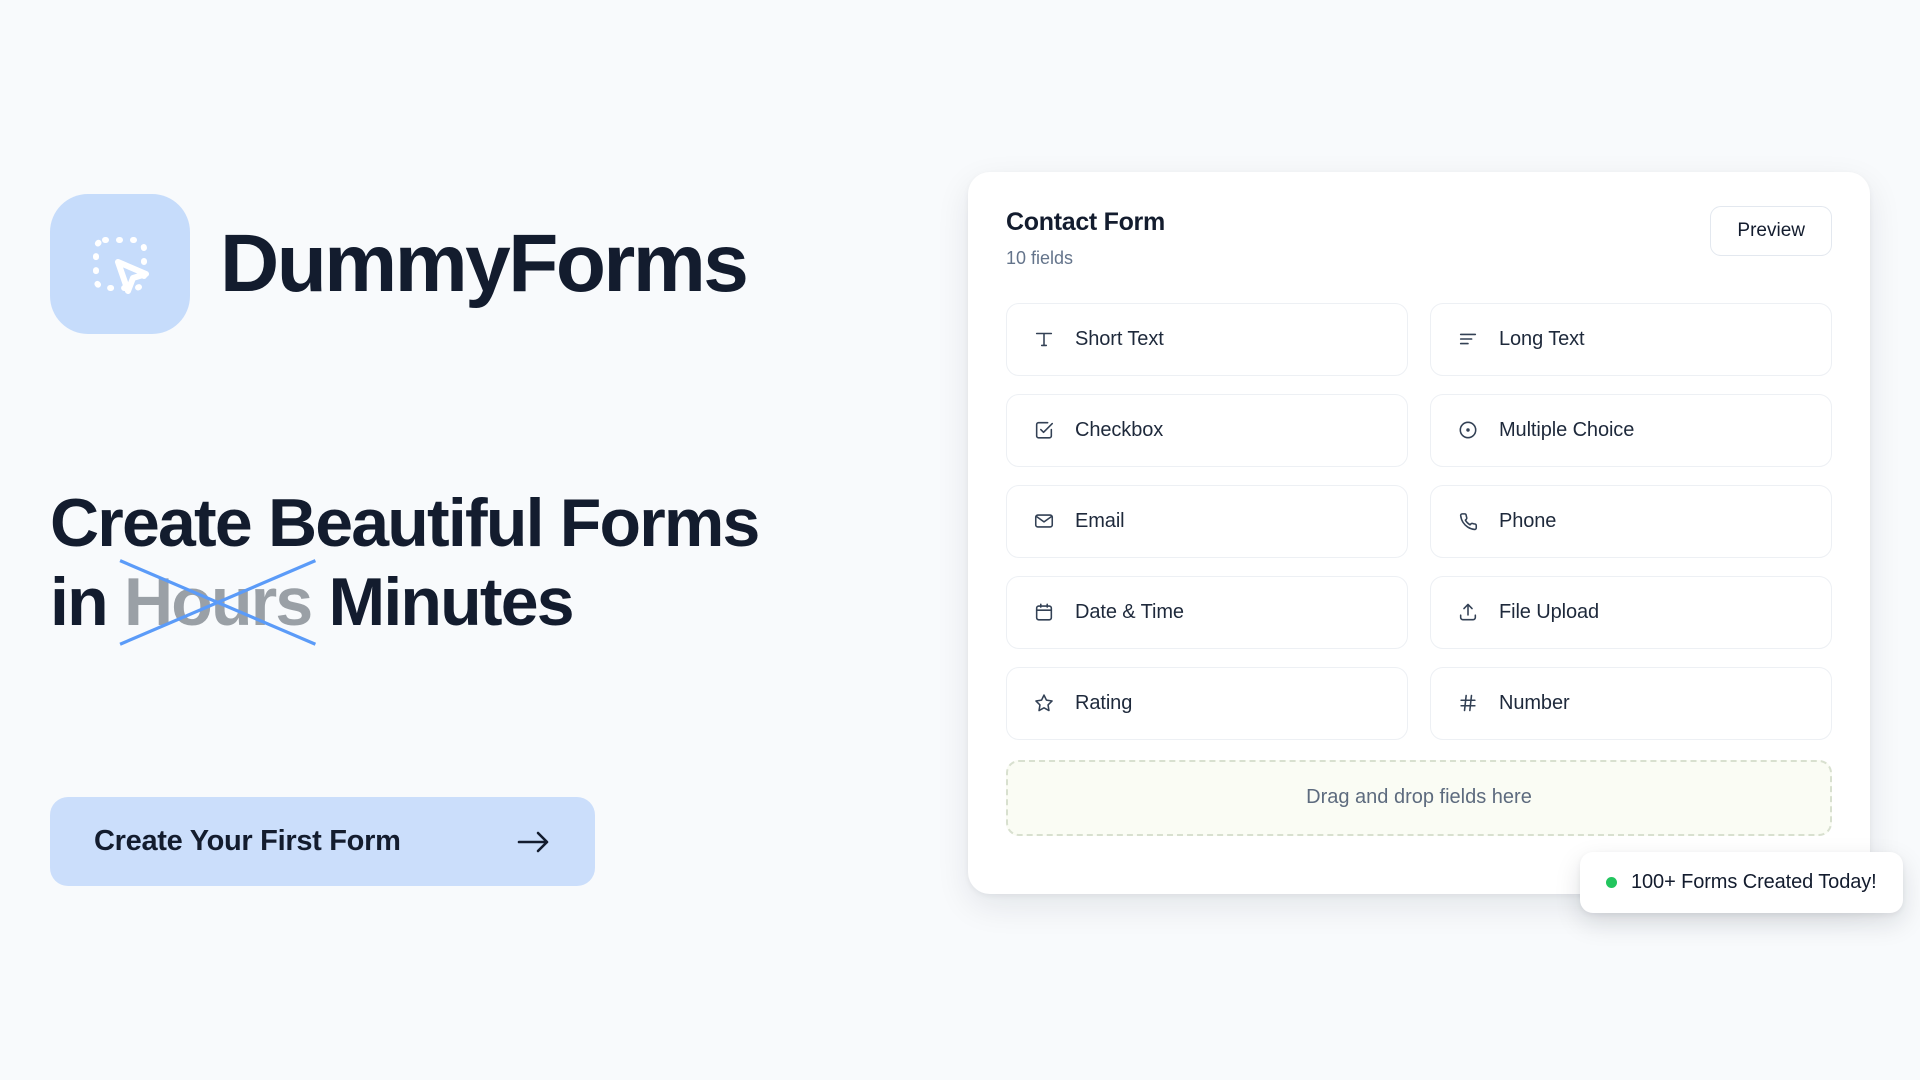 Image resolution: width=1920 pixels, height=1080 pixels. What do you see at coordinates (1119, 429) in the screenshot?
I see `field-label: Checkbox` at bounding box center [1119, 429].